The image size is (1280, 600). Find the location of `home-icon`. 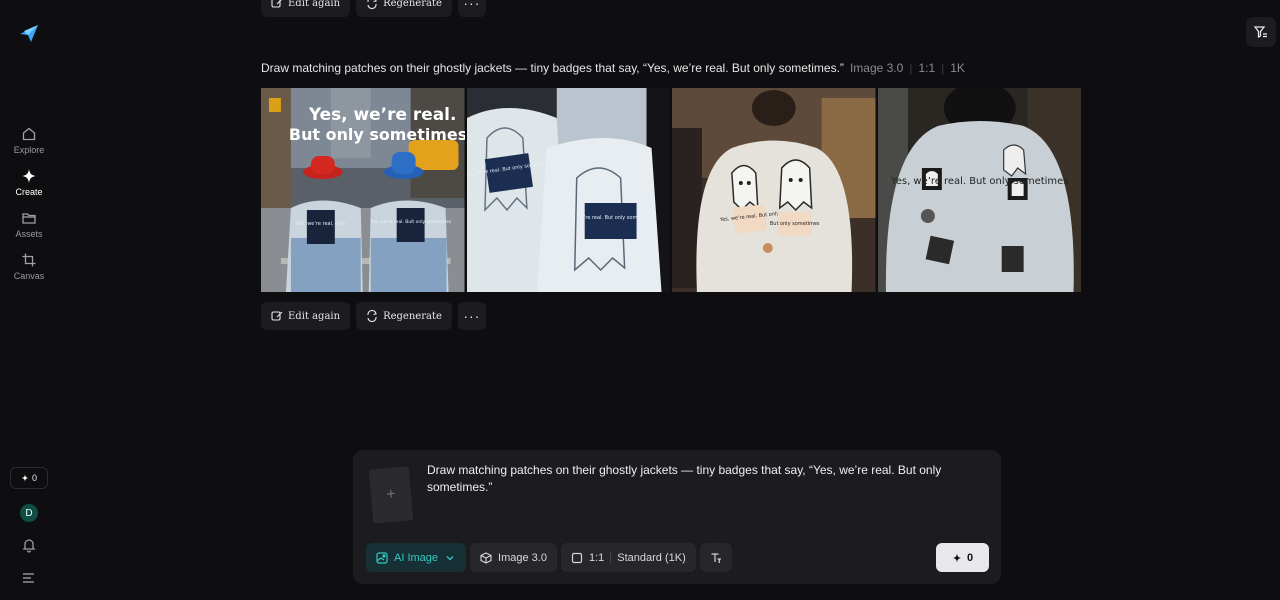

home-icon is located at coordinates (29, 134).